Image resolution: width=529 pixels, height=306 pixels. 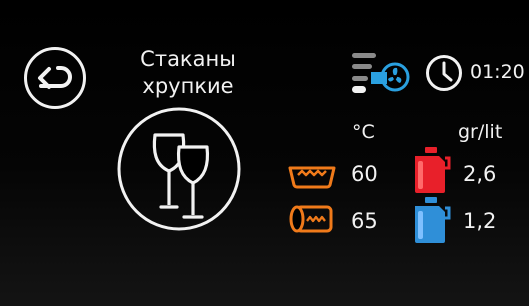 I want to click on program-icon-button, so click(x=179, y=169).